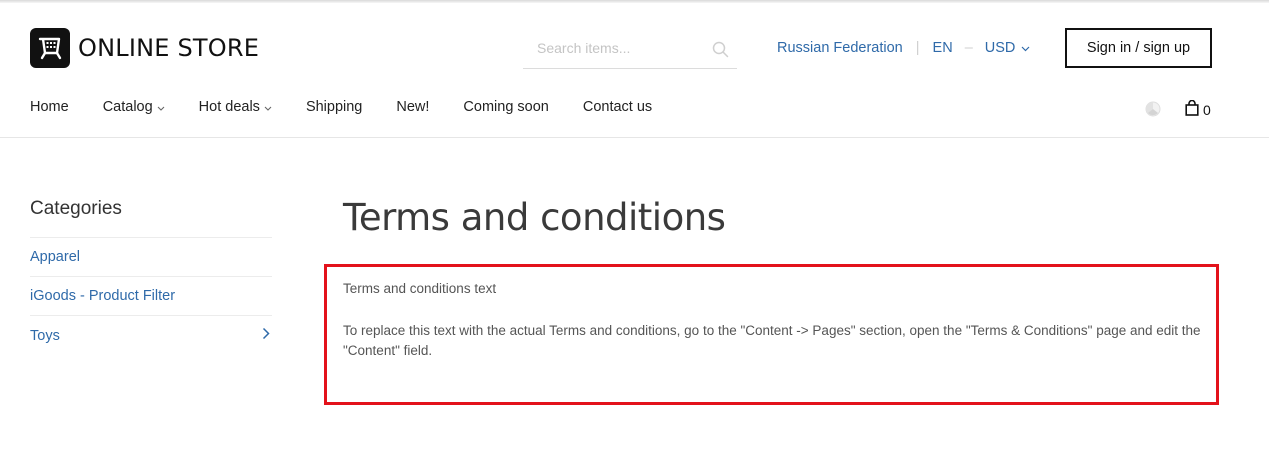 This screenshot has height=450, width=1269. What do you see at coordinates (1000, 48) in the screenshot?
I see `currency-link: USD` at bounding box center [1000, 48].